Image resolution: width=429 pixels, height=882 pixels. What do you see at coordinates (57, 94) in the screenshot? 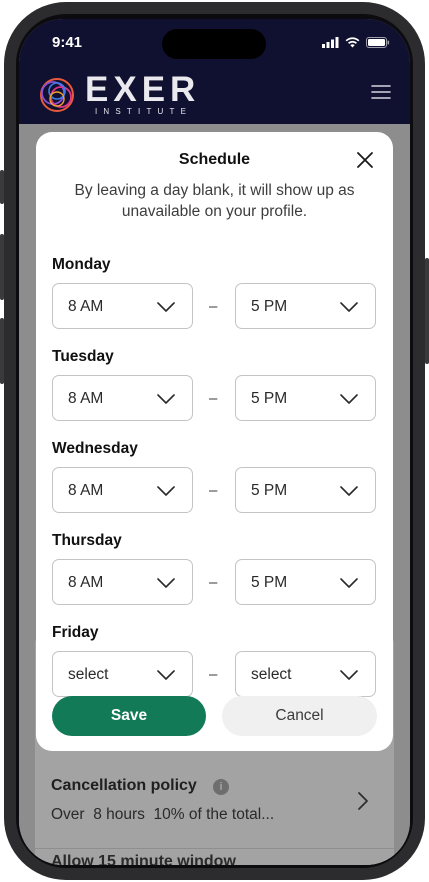
I see `logo-mark-icon` at bounding box center [57, 94].